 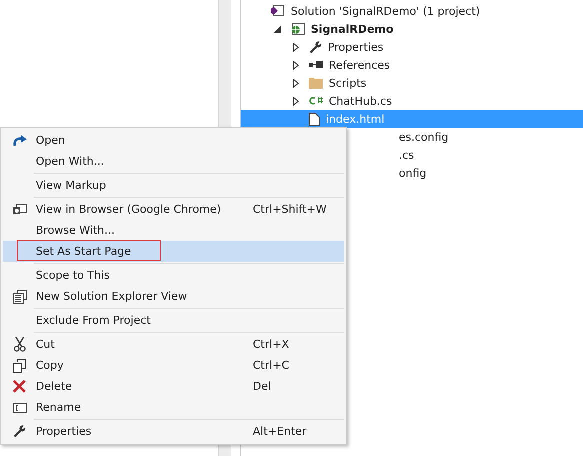 I want to click on solution-icon, so click(x=278, y=11).